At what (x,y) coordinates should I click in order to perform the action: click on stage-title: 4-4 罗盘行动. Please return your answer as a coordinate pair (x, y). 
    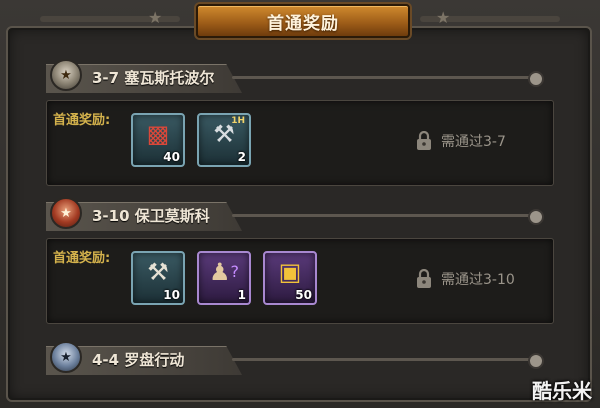
    Looking at the image, I should click on (138, 360).